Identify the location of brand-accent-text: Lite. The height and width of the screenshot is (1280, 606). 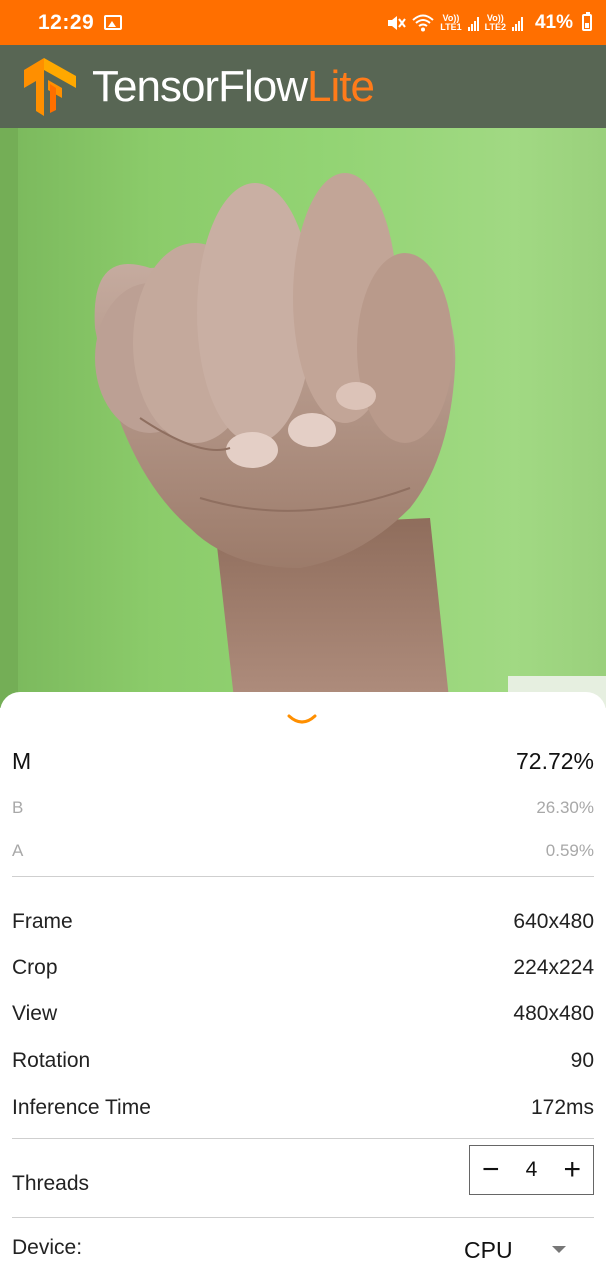
(340, 86).